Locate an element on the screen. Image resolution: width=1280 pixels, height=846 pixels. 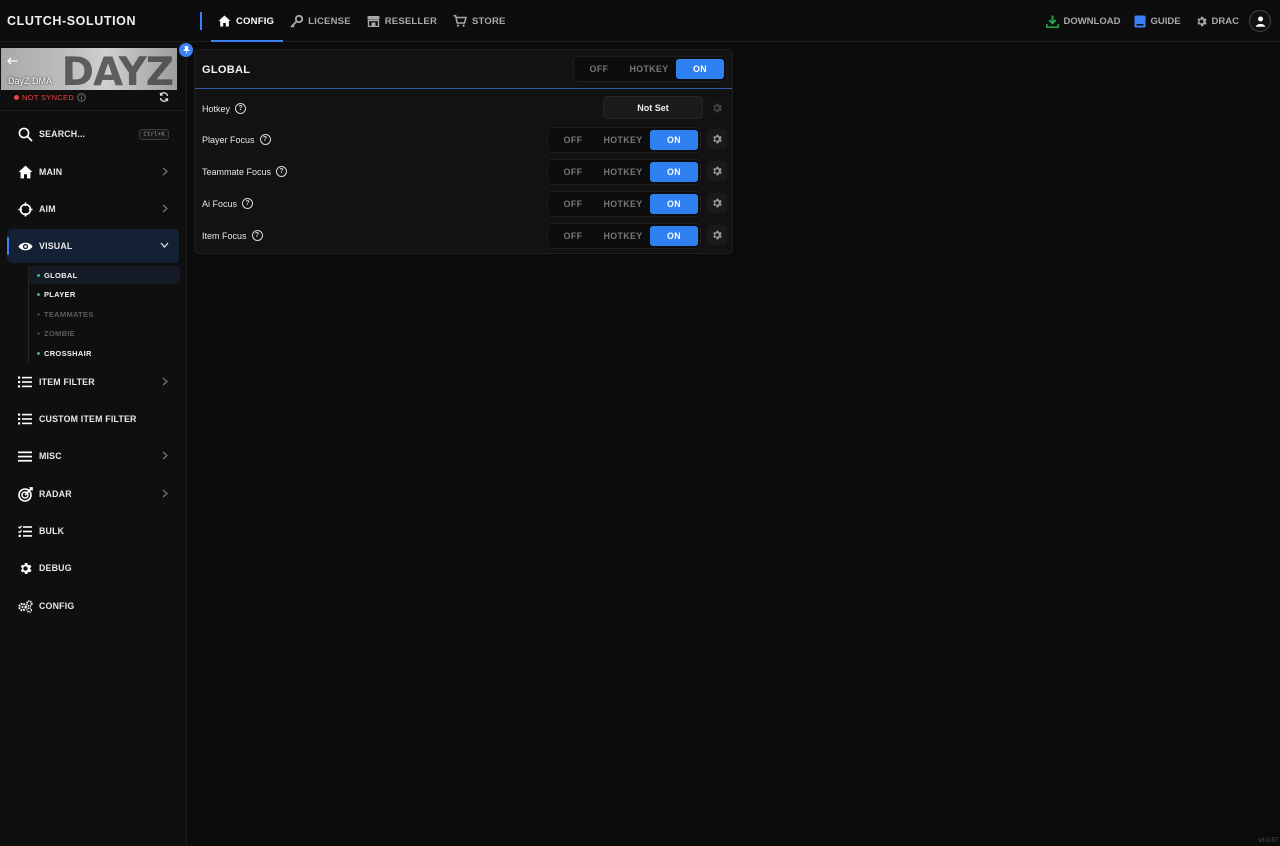
mode-off-option: OFF is located at coordinates (599, 69).